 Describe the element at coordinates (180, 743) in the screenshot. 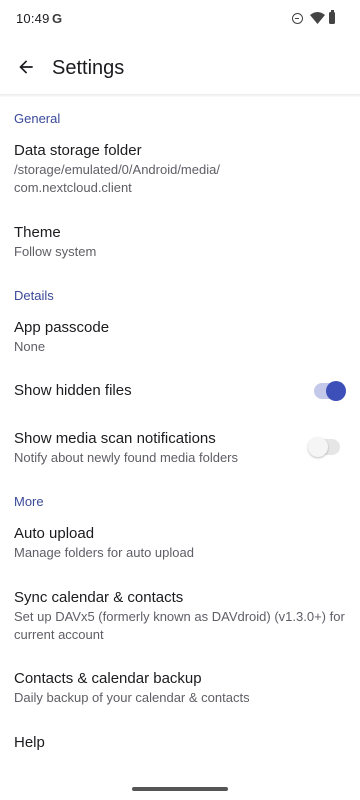

I see `pref-help: Help` at that location.